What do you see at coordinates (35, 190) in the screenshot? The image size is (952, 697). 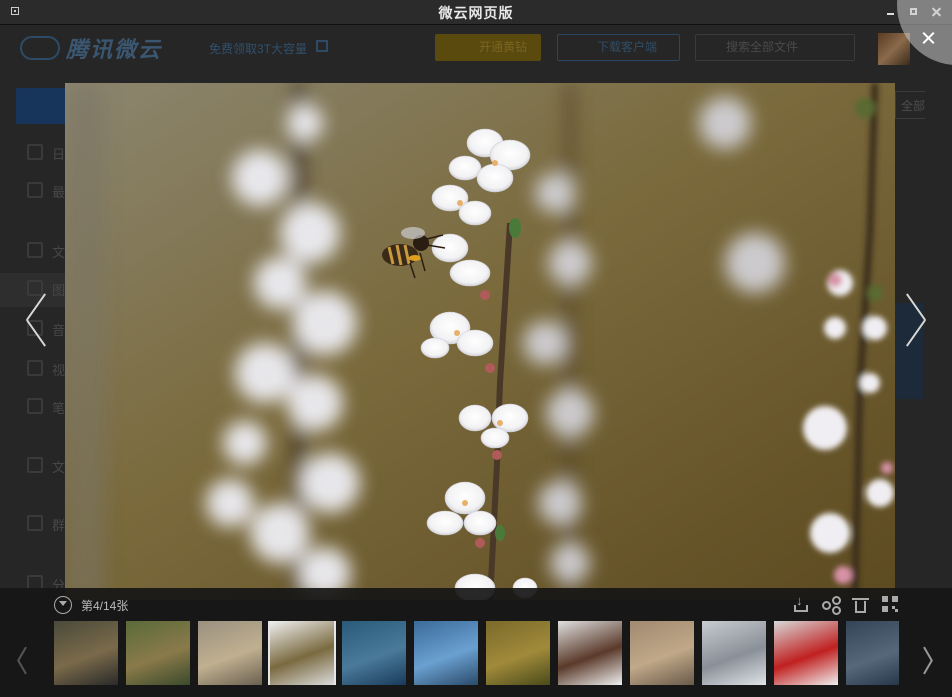 I see `clock-icon` at bounding box center [35, 190].